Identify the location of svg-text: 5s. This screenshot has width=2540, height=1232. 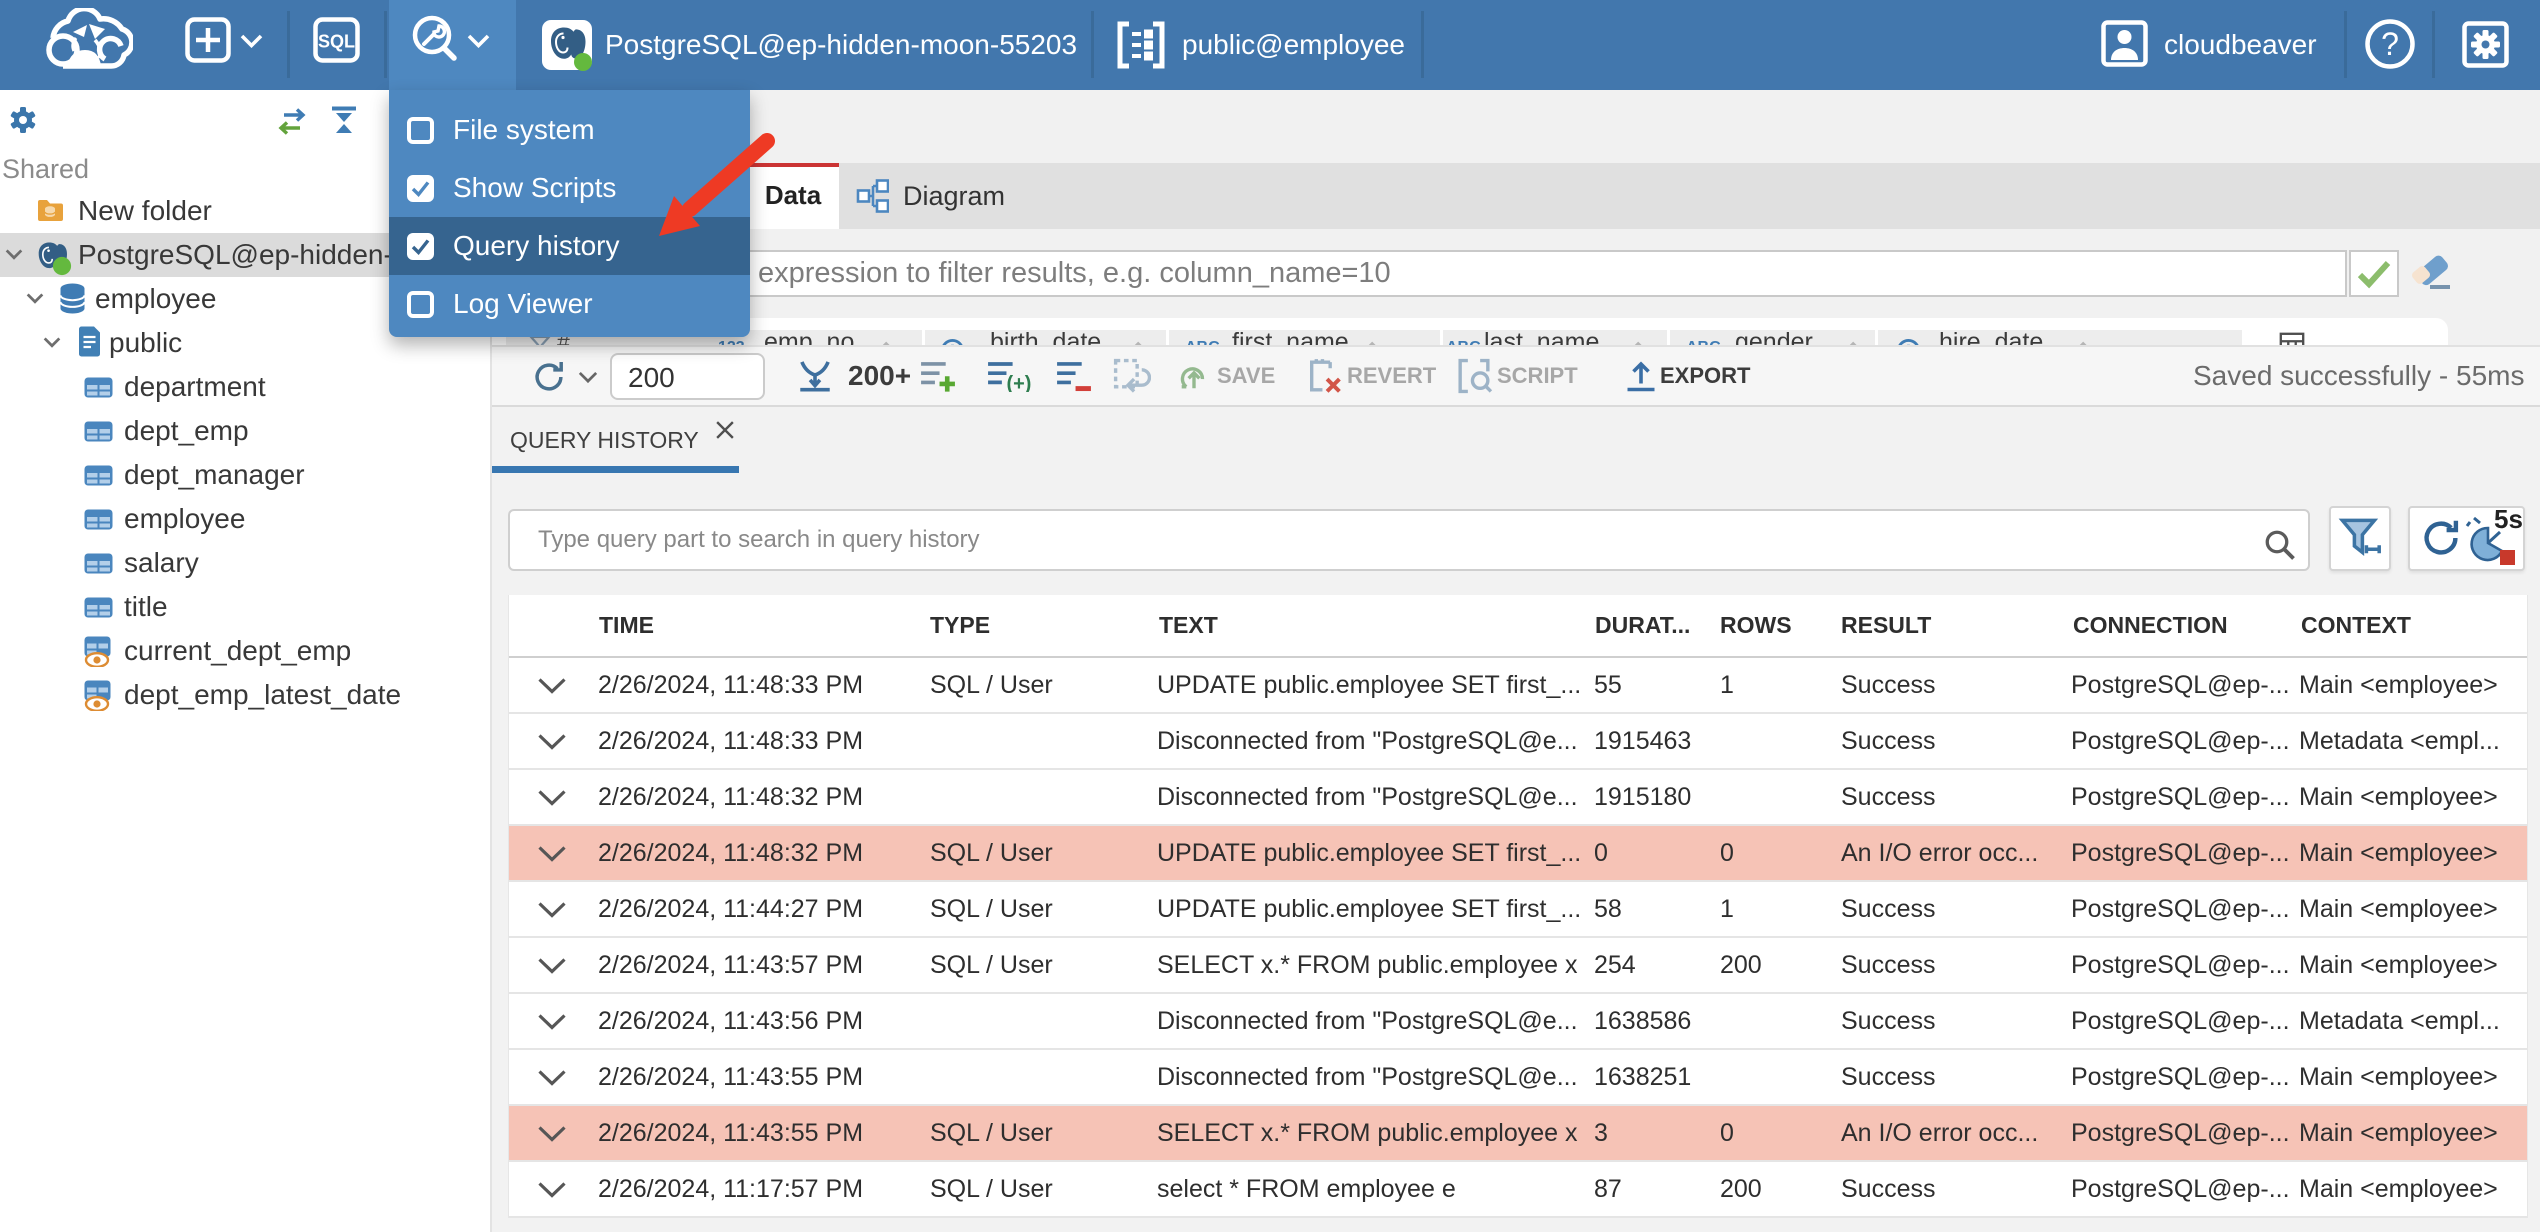
(2508, 519).